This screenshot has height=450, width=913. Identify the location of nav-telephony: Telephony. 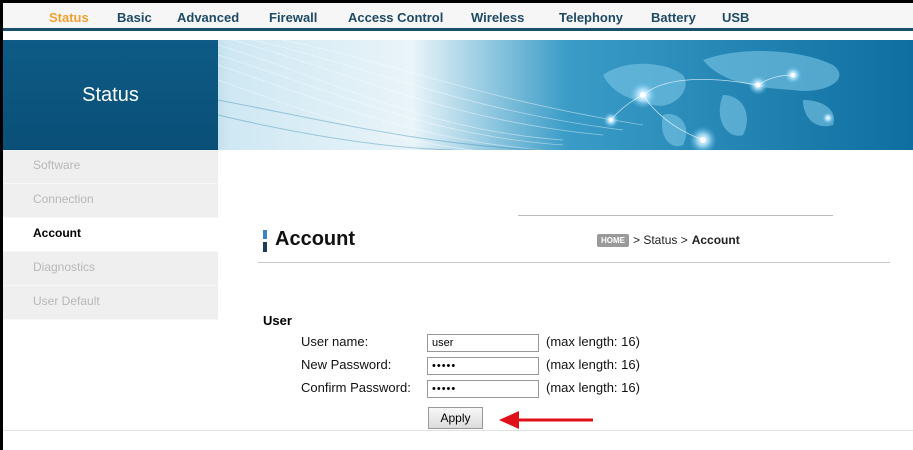
(591, 17).